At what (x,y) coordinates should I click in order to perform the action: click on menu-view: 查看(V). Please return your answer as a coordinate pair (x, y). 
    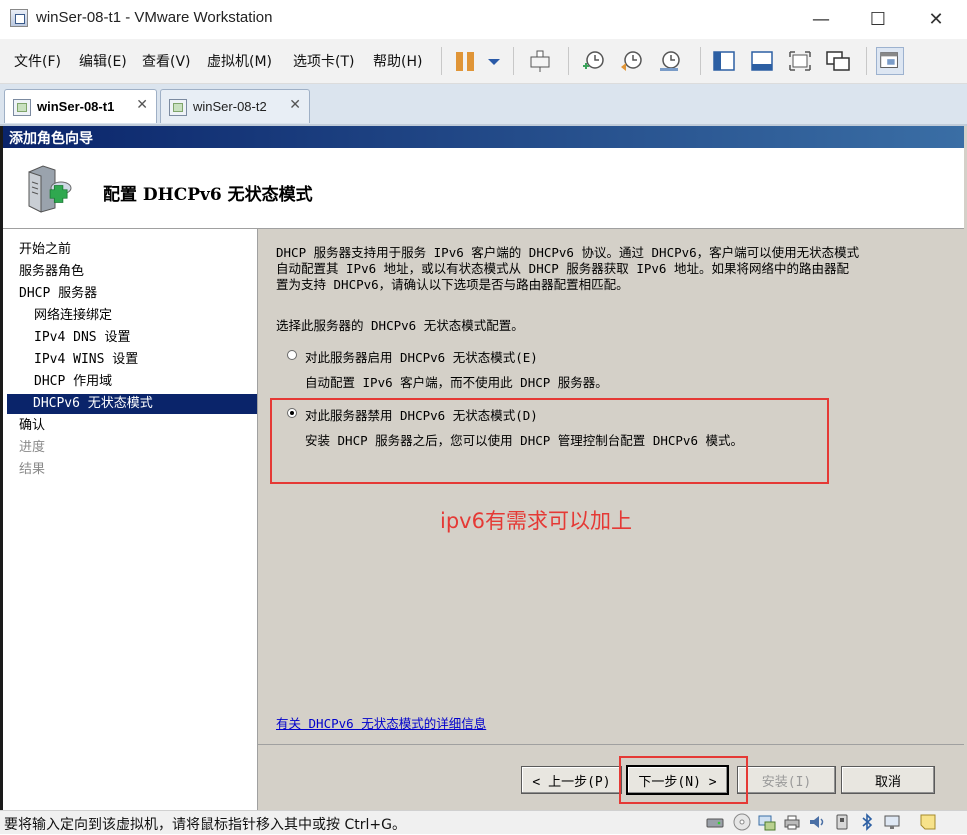
    Looking at the image, I should click on (166, 61).